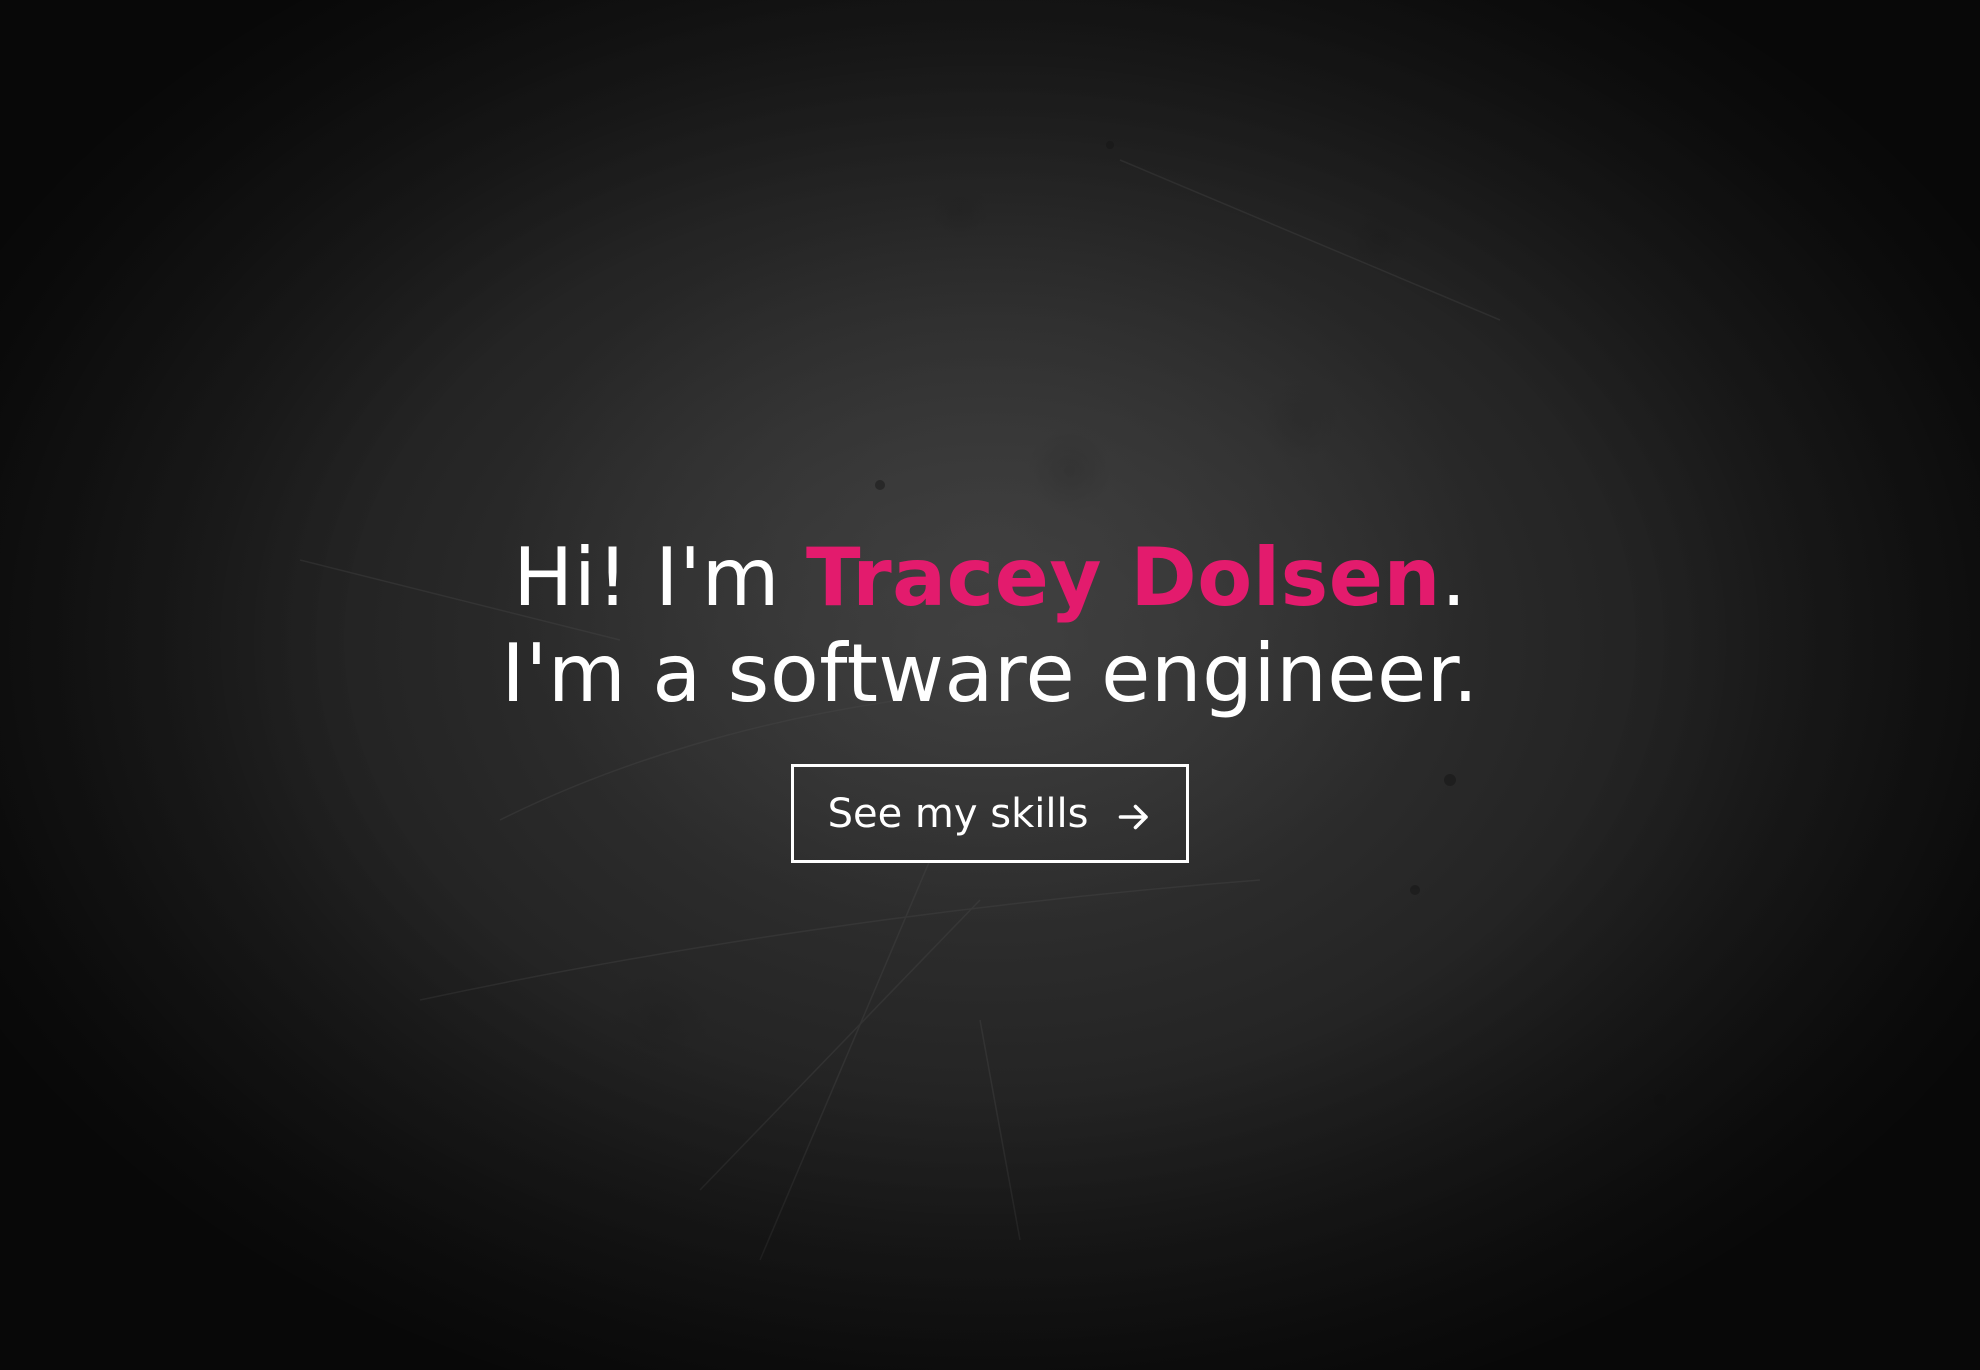 This screenshot has height=1370, width=1980. I want to click on hero-name: Tracey Dolsen, so click(1123, 577).